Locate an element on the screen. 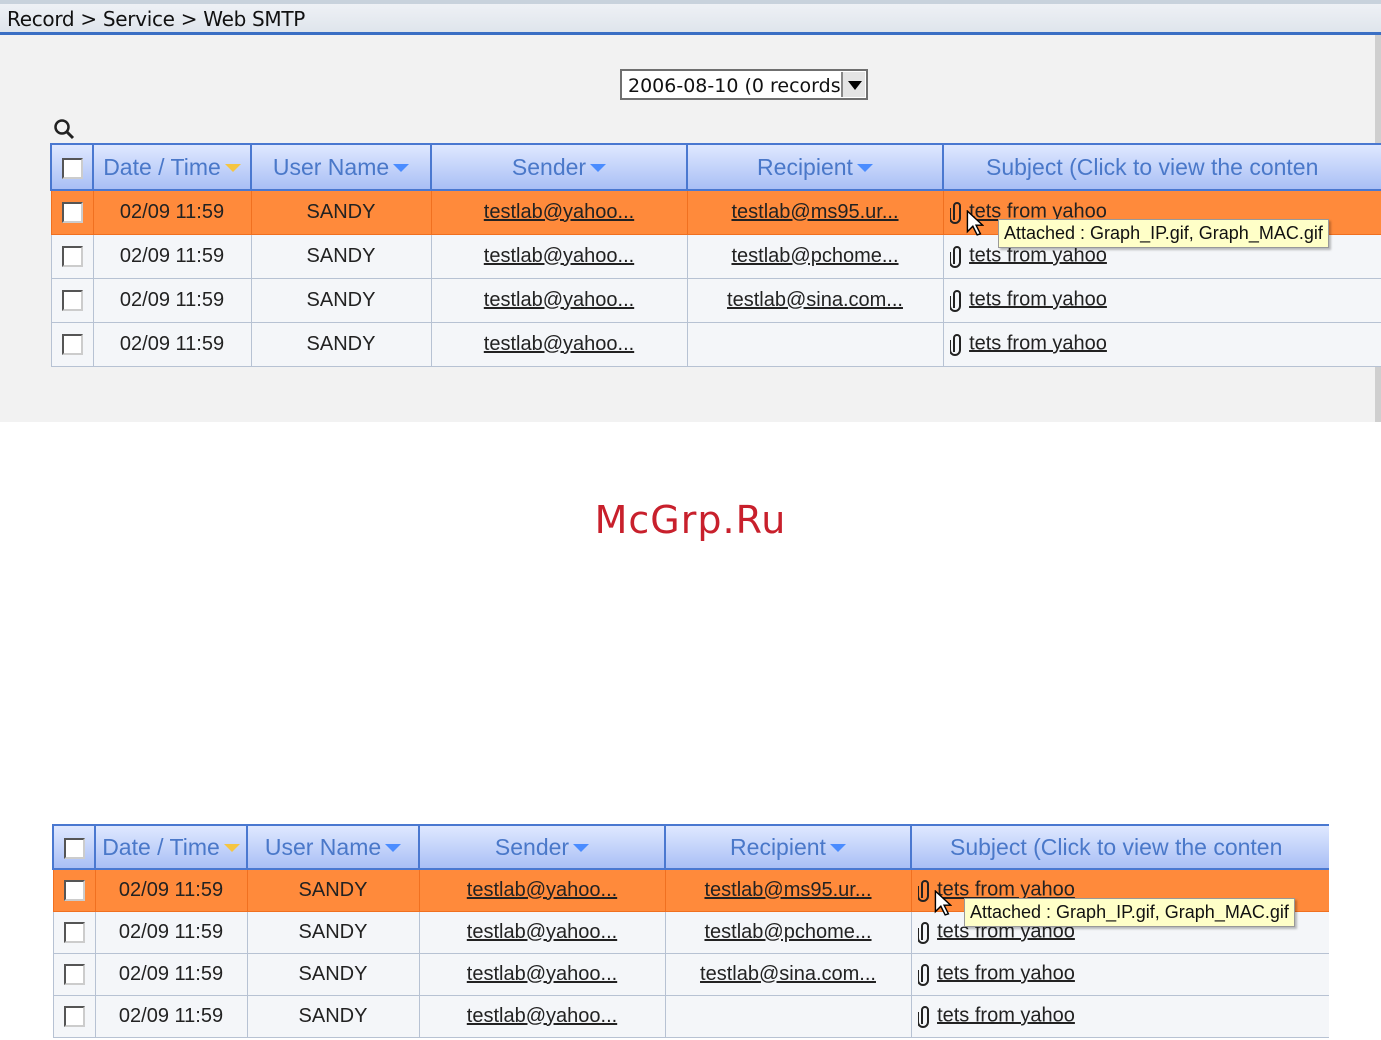 The image size is (1381, 1040). breadcrumb: Record > Service > Web SMTP is located at coordinates (156, 19).